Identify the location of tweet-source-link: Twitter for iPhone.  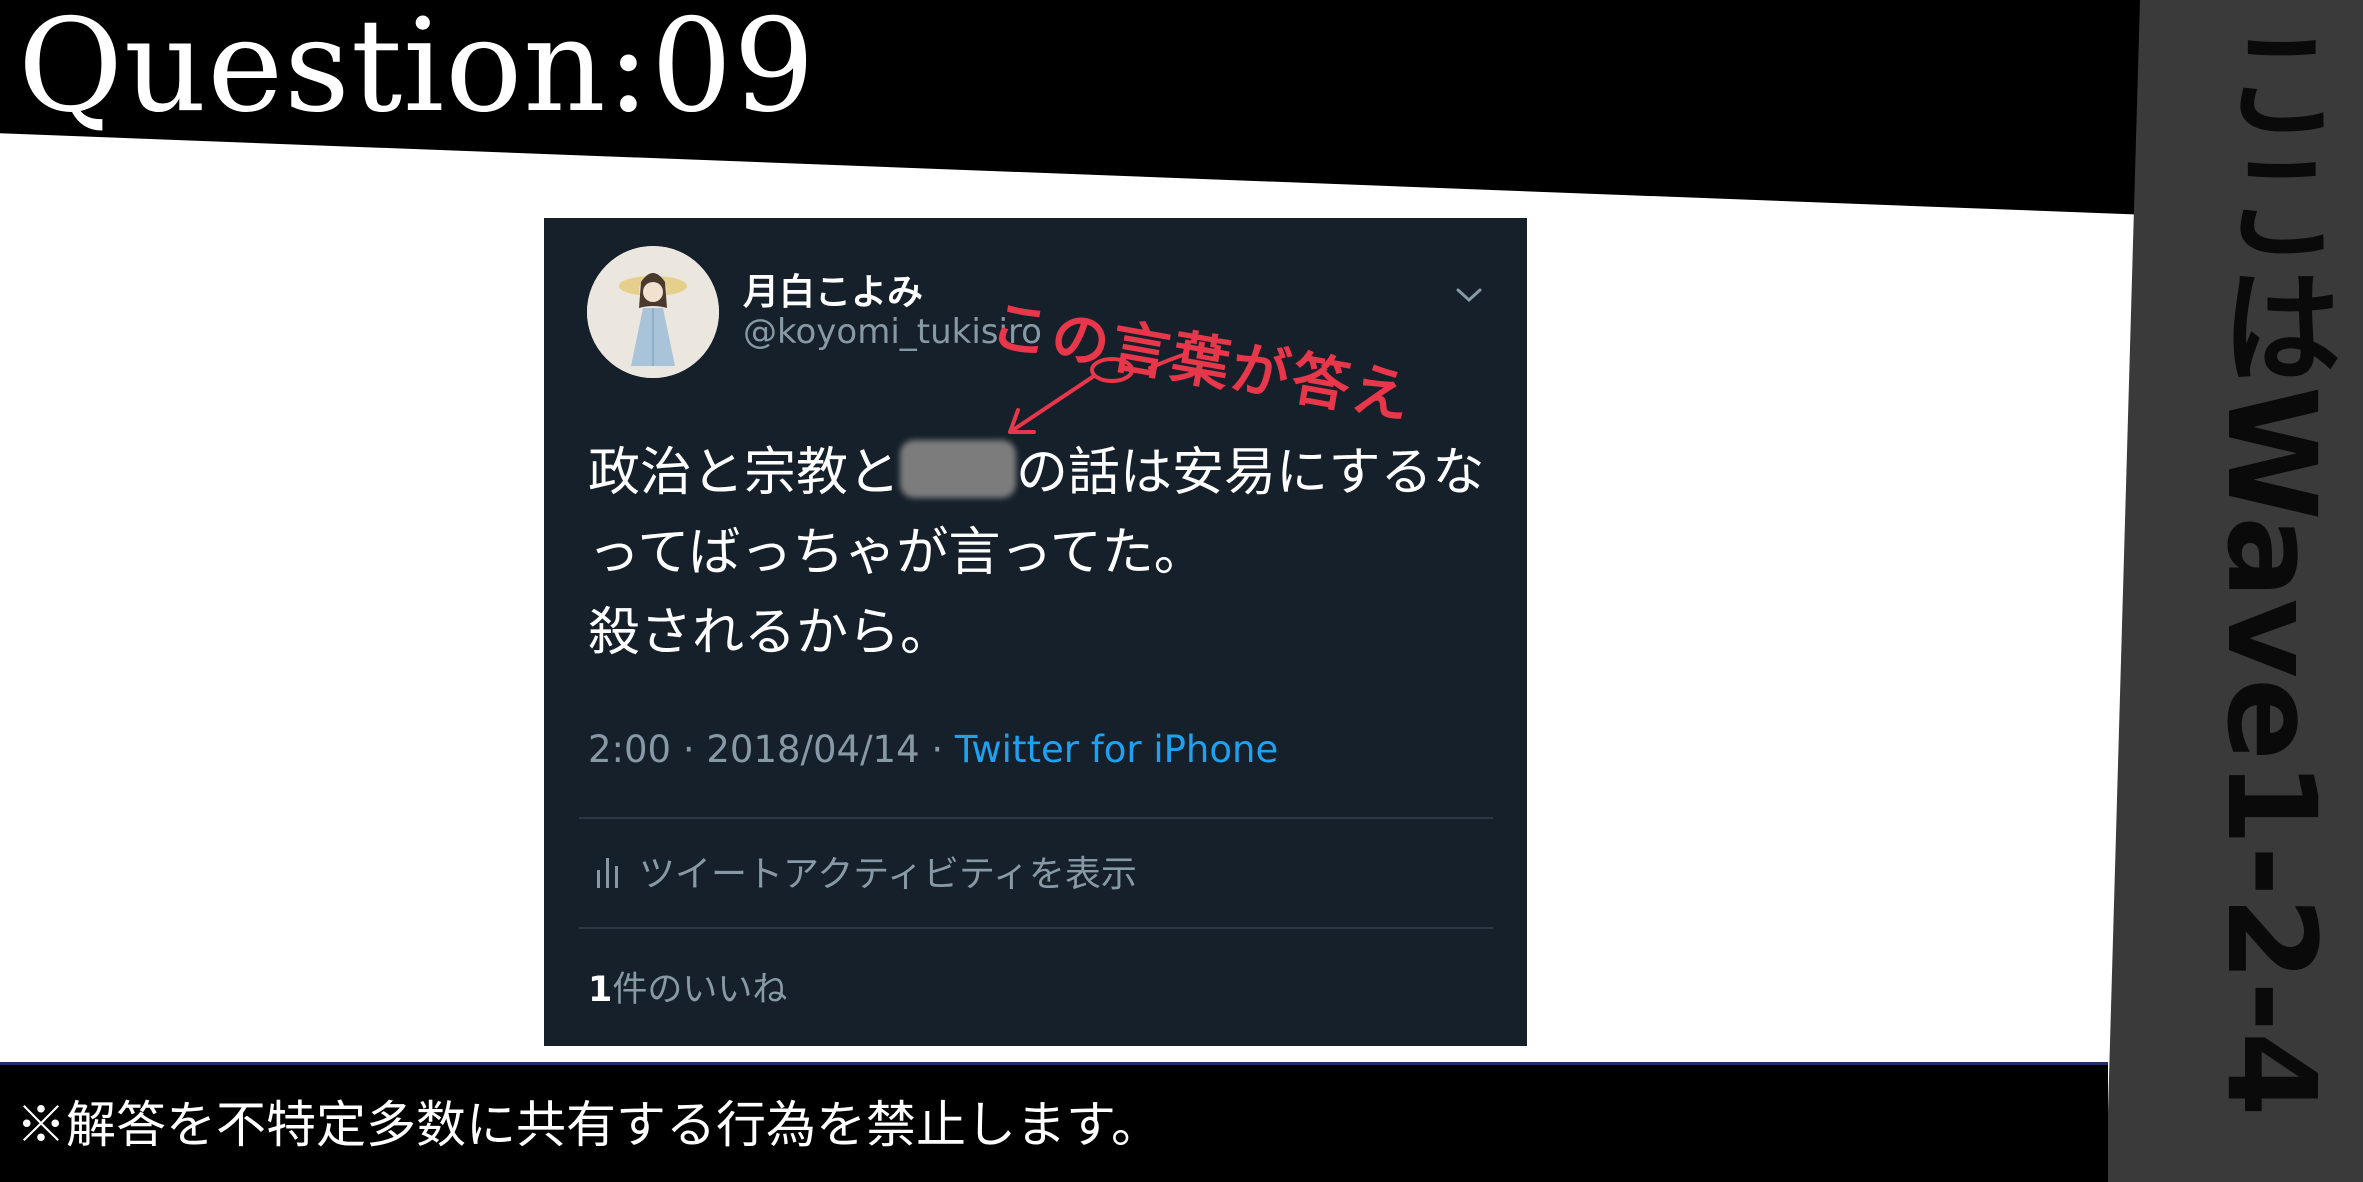
(1116, 749).